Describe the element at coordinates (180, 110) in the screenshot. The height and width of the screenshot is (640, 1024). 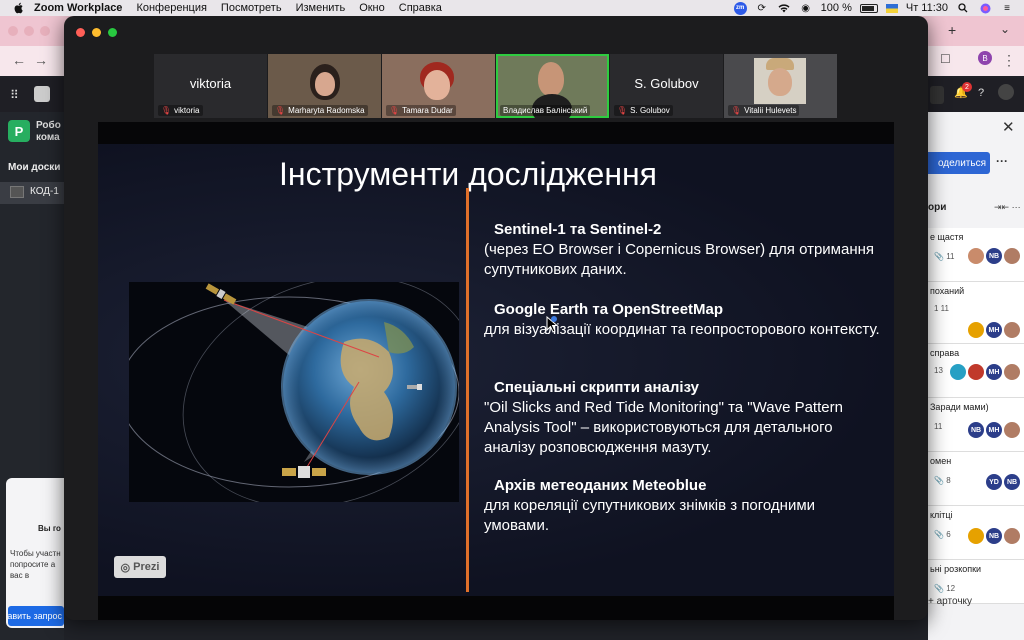
I see `participant-label: 🎙 viktoria` at that location.